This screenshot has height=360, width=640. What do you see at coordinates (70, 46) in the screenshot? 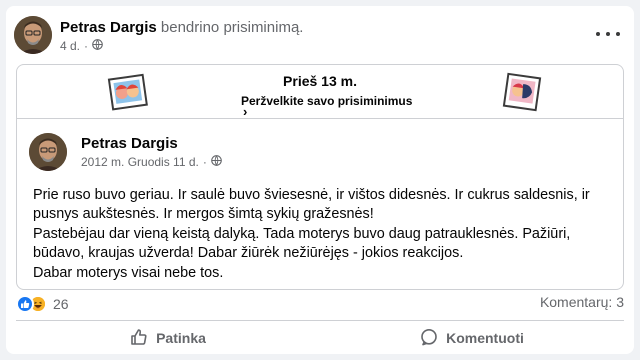
I see `post-time: 4 d.` at bounding box center [70, 46].